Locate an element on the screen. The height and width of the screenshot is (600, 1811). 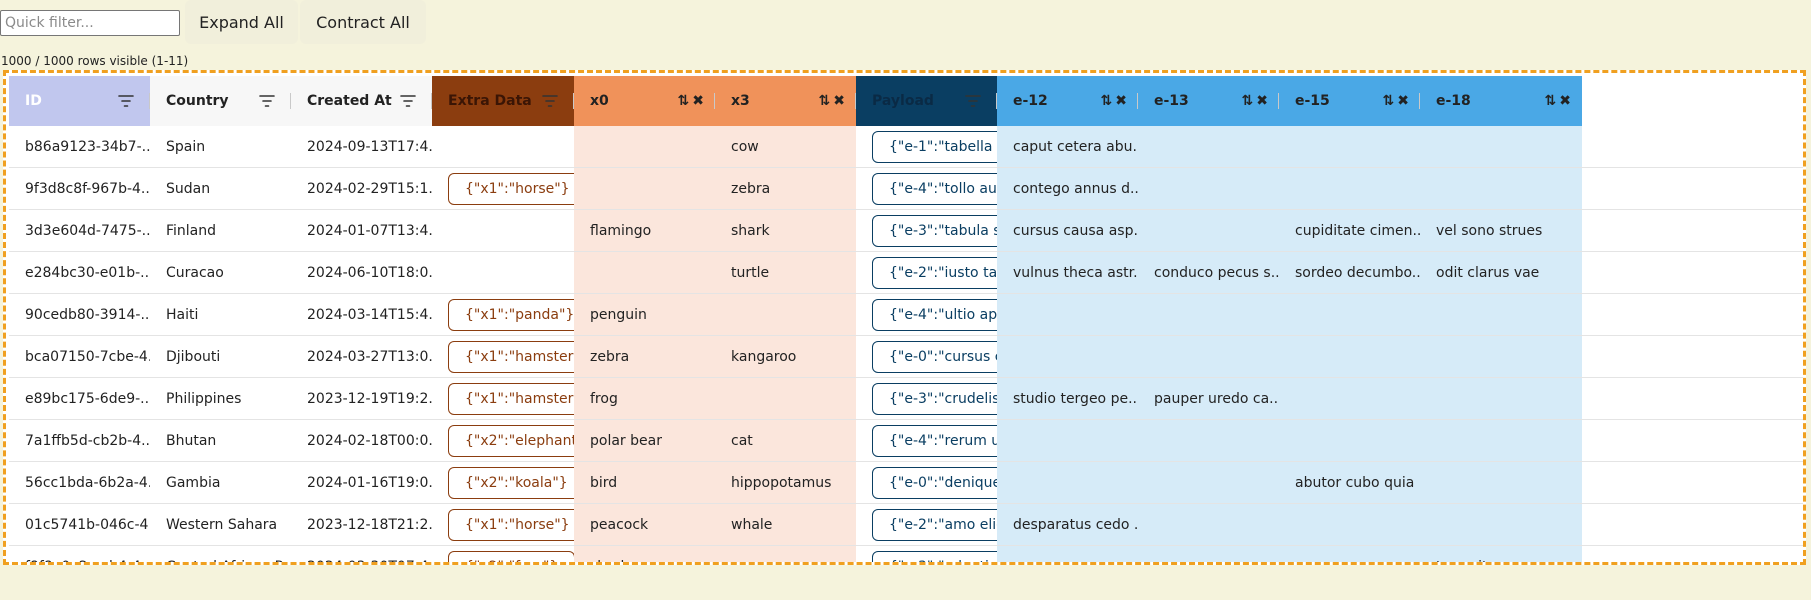
contract-all-button: Contract All is located at coordinates (363, 22).